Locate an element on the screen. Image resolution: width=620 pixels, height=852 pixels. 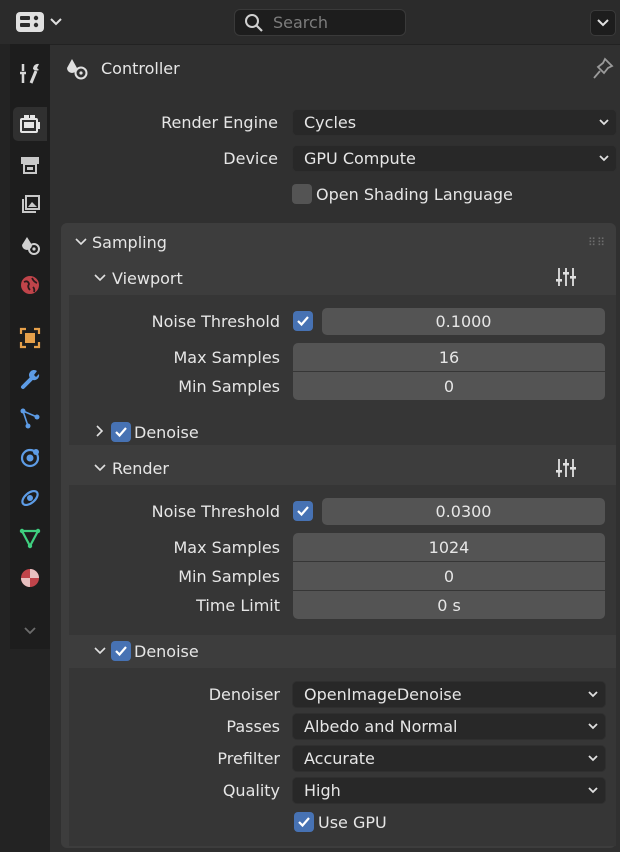
viewport-min-samples-field: 0 is located at coordinates (449, 386).